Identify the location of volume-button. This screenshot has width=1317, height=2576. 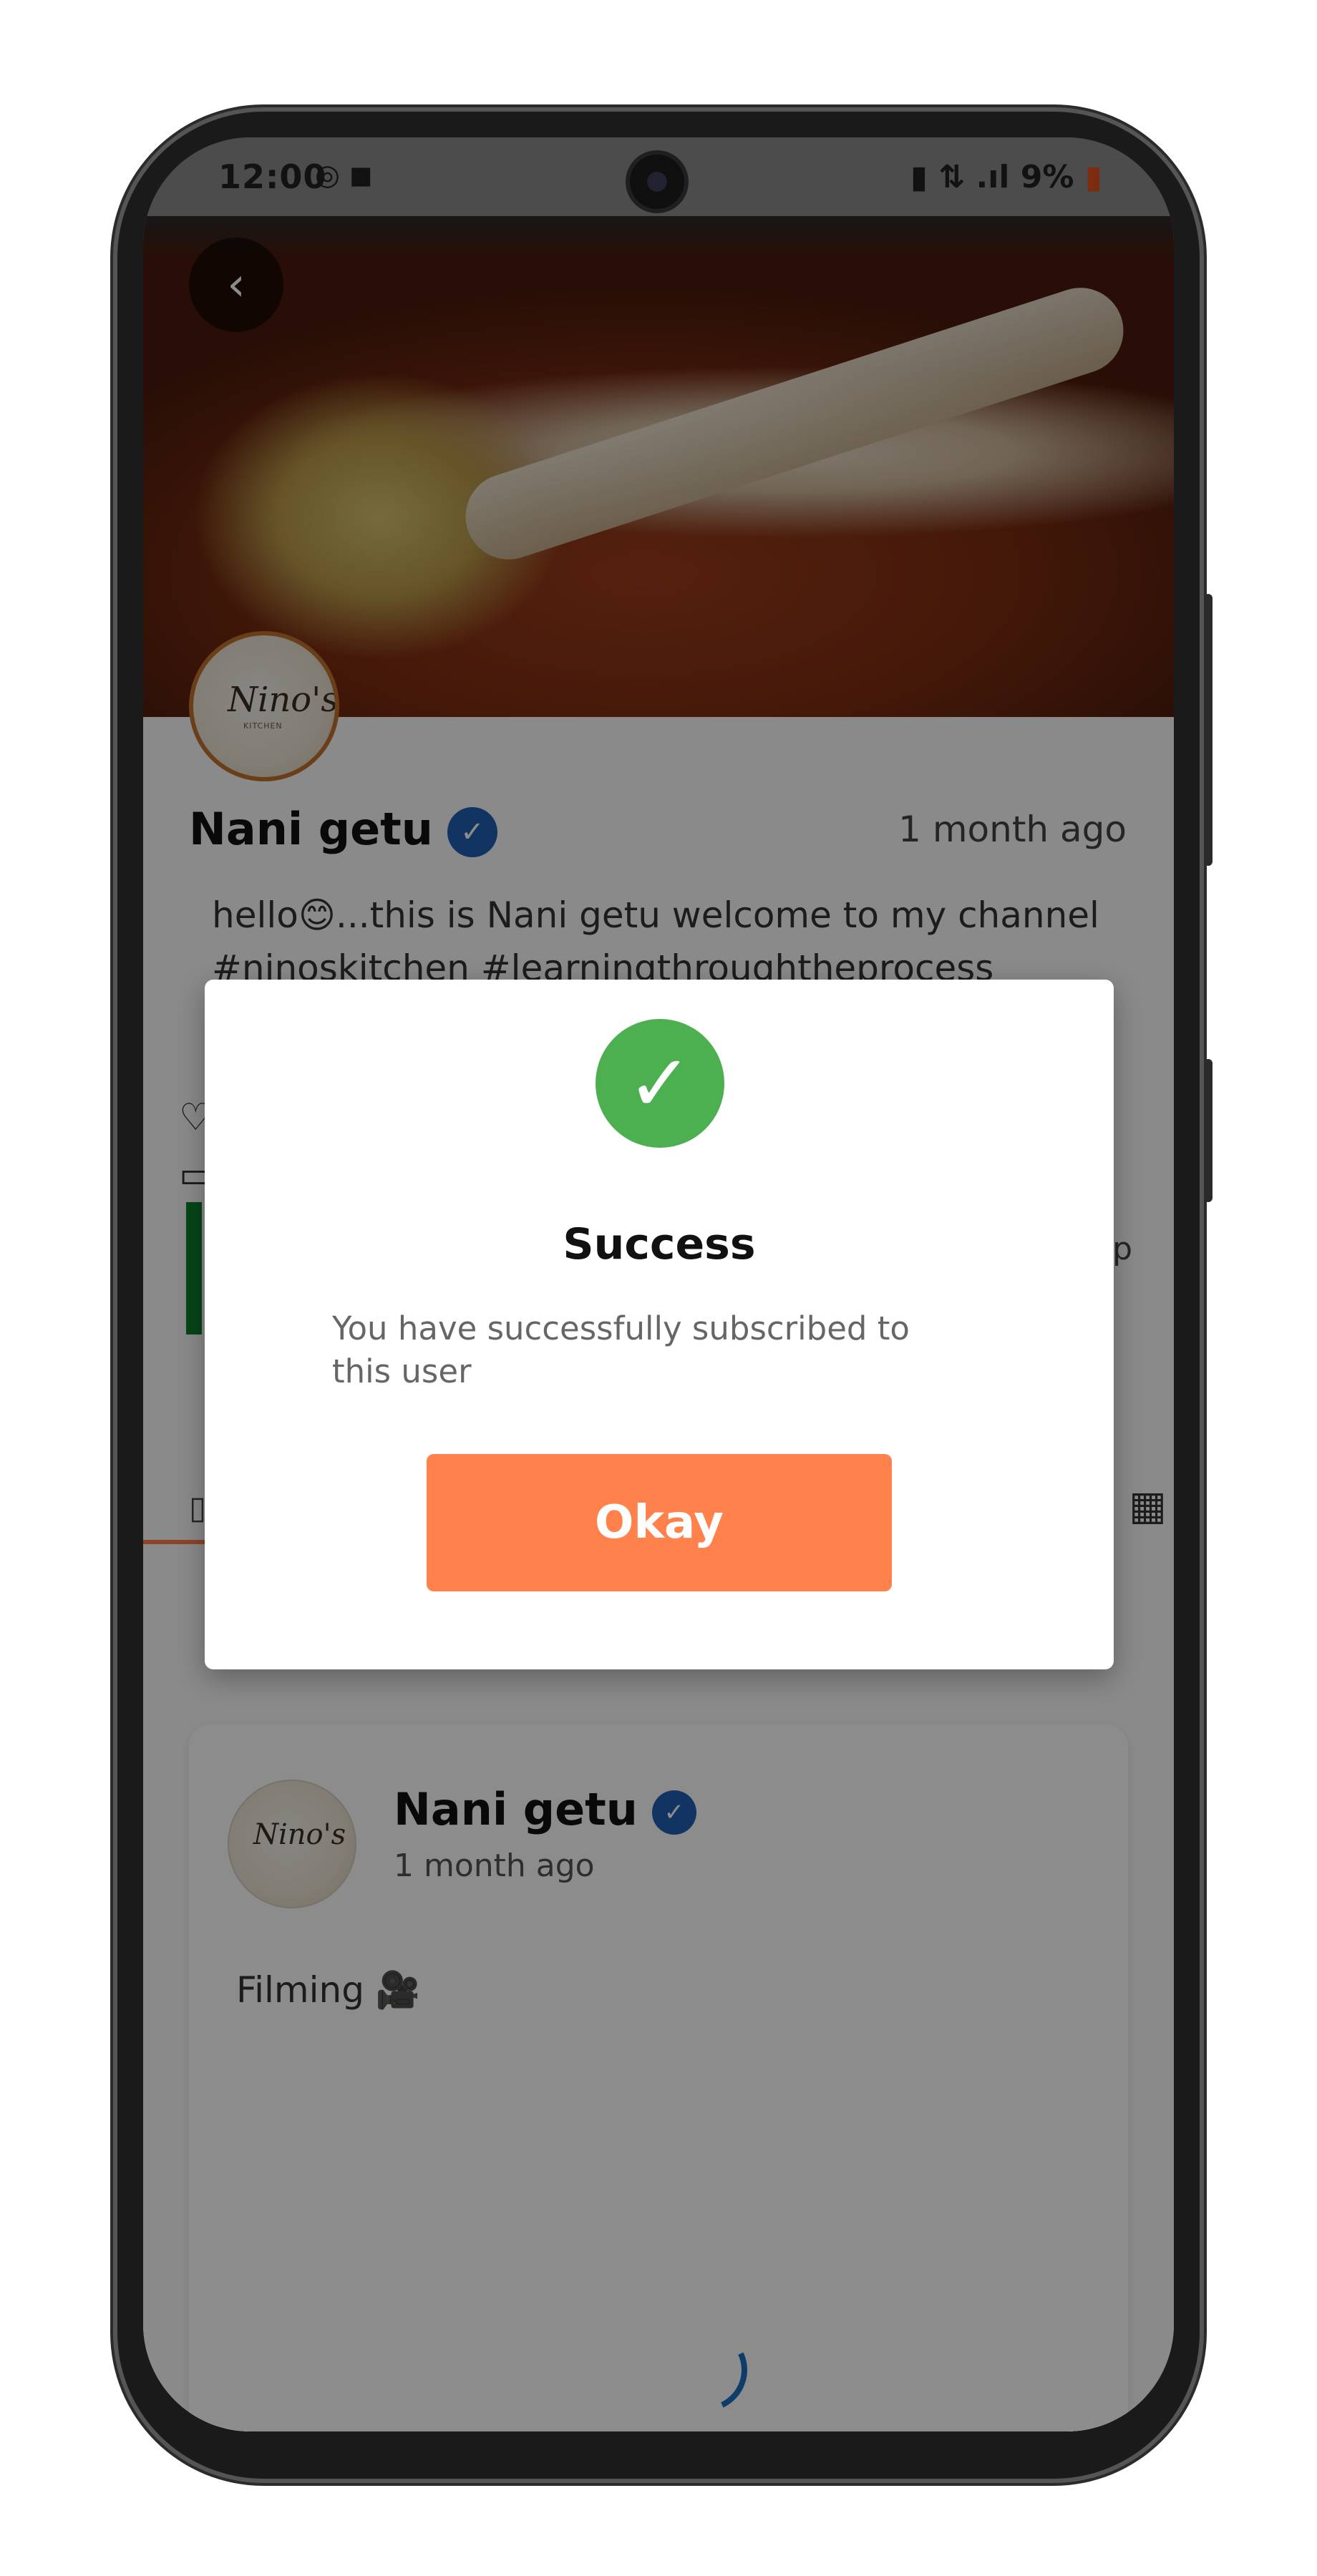
(1208, 730).